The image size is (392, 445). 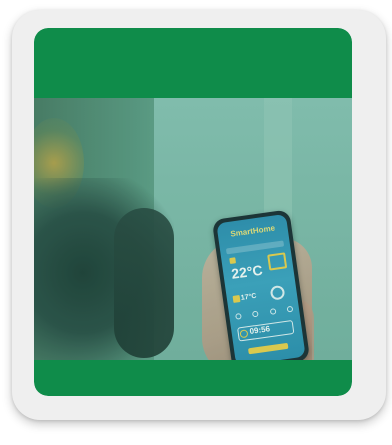 What do you see at coordinates (193, 63) in the screenshot?
I see `frame-top-band` at bounding box center [193, 63].